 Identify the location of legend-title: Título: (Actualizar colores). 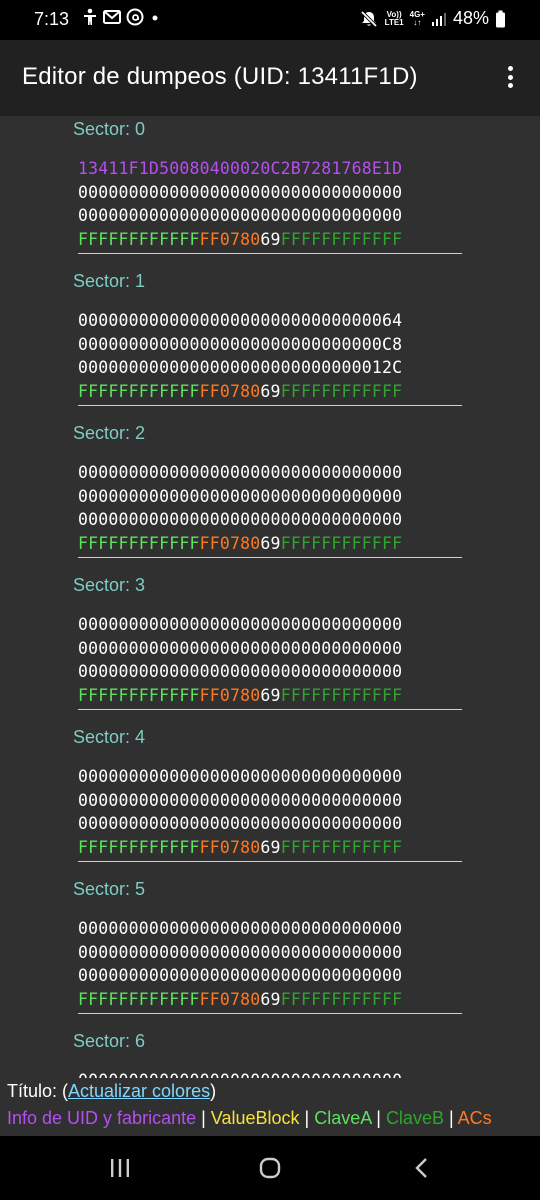
(111, 1091).